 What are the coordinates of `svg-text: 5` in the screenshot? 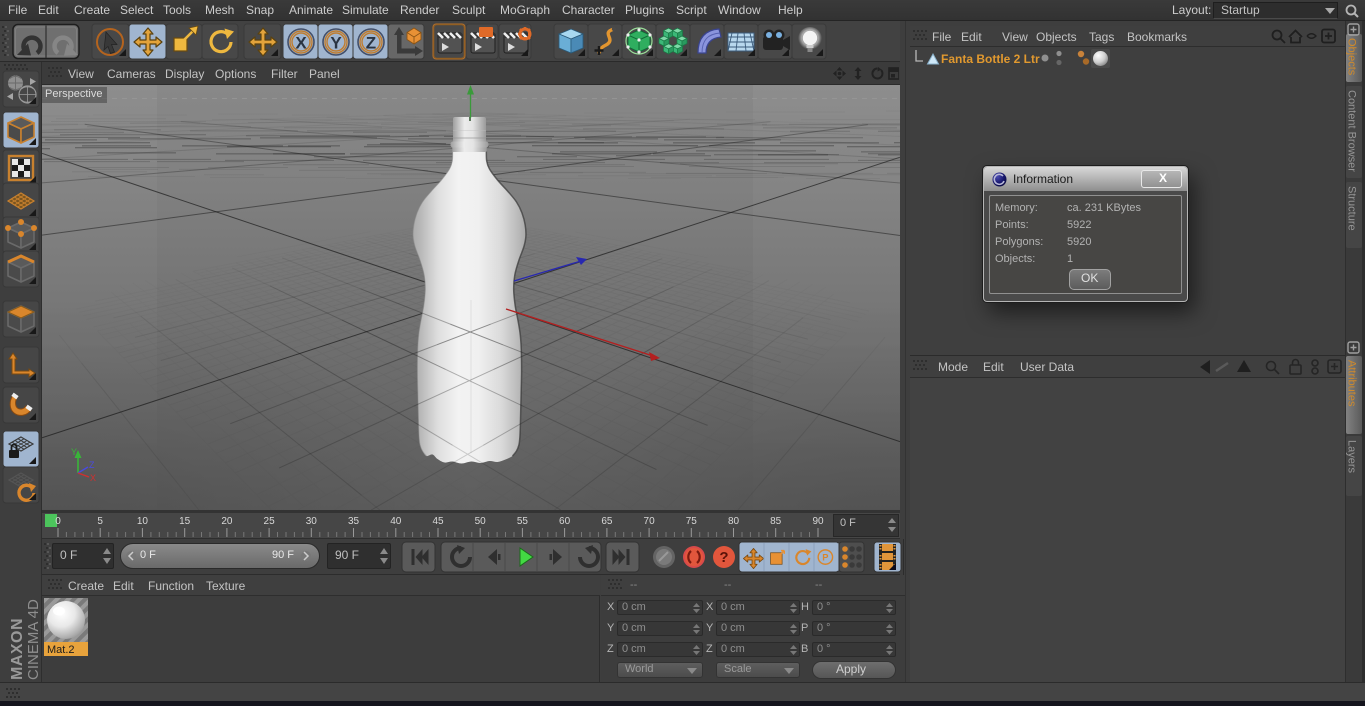 It's located at (100, 521).